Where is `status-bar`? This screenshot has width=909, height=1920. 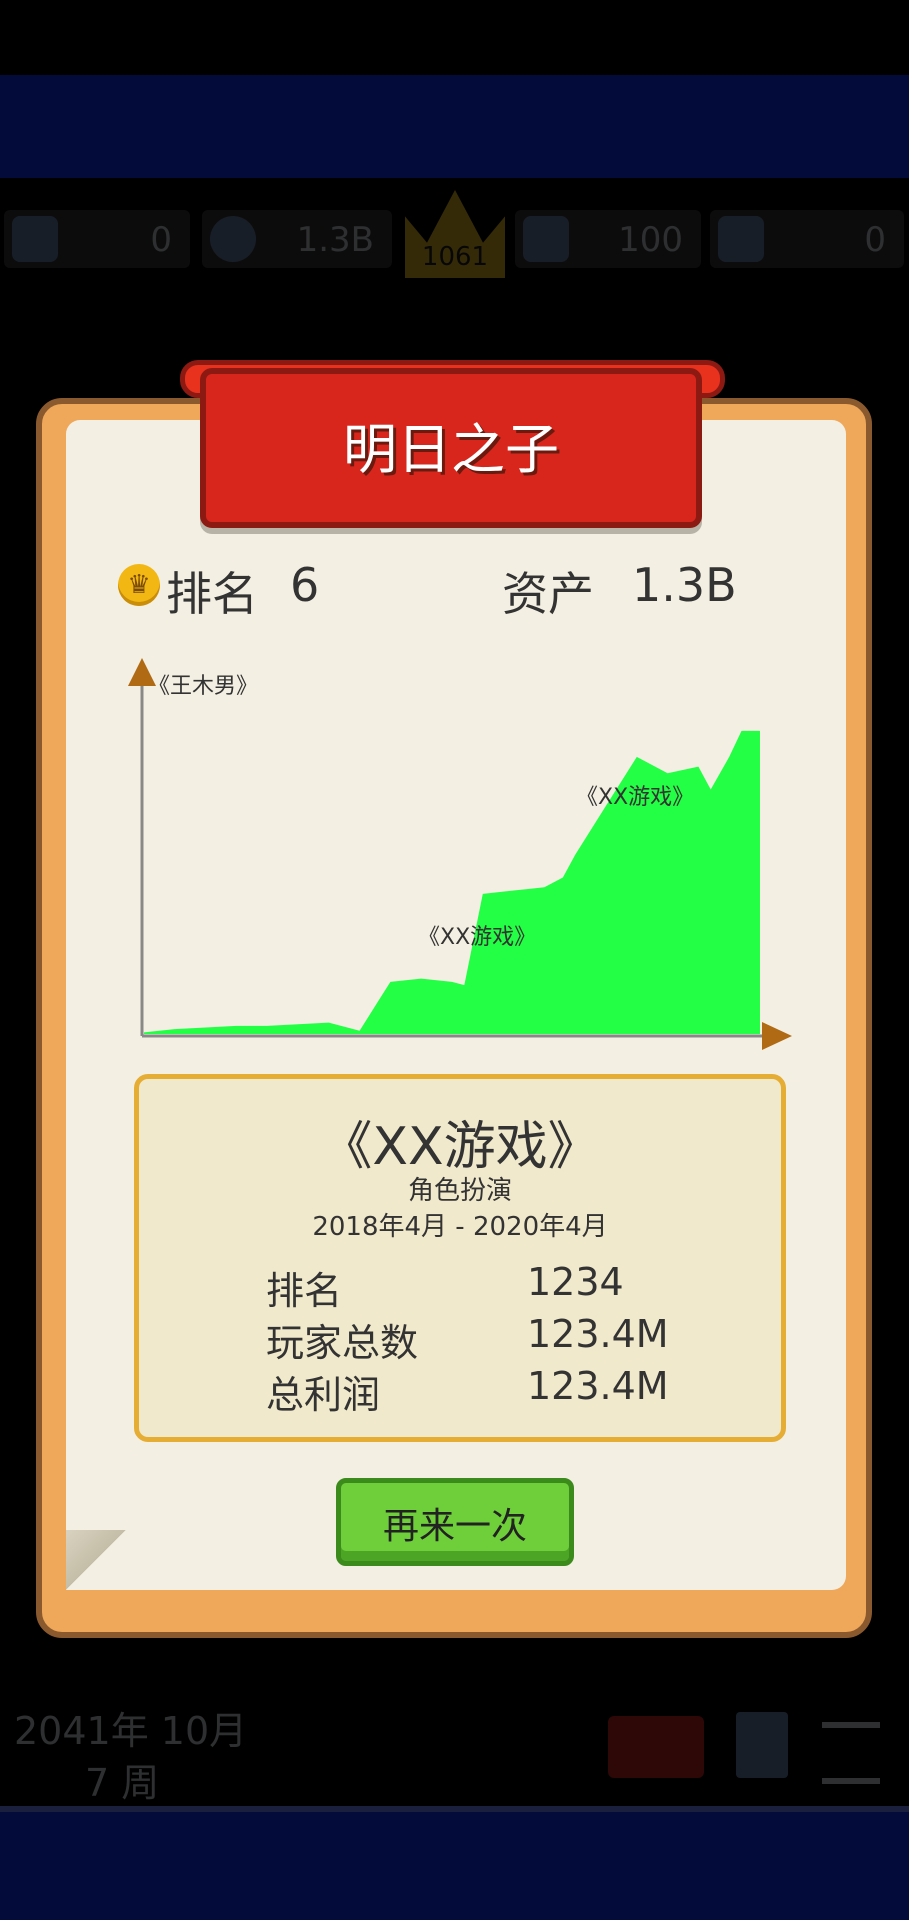
status-bar is located at coordinates (454, 37).